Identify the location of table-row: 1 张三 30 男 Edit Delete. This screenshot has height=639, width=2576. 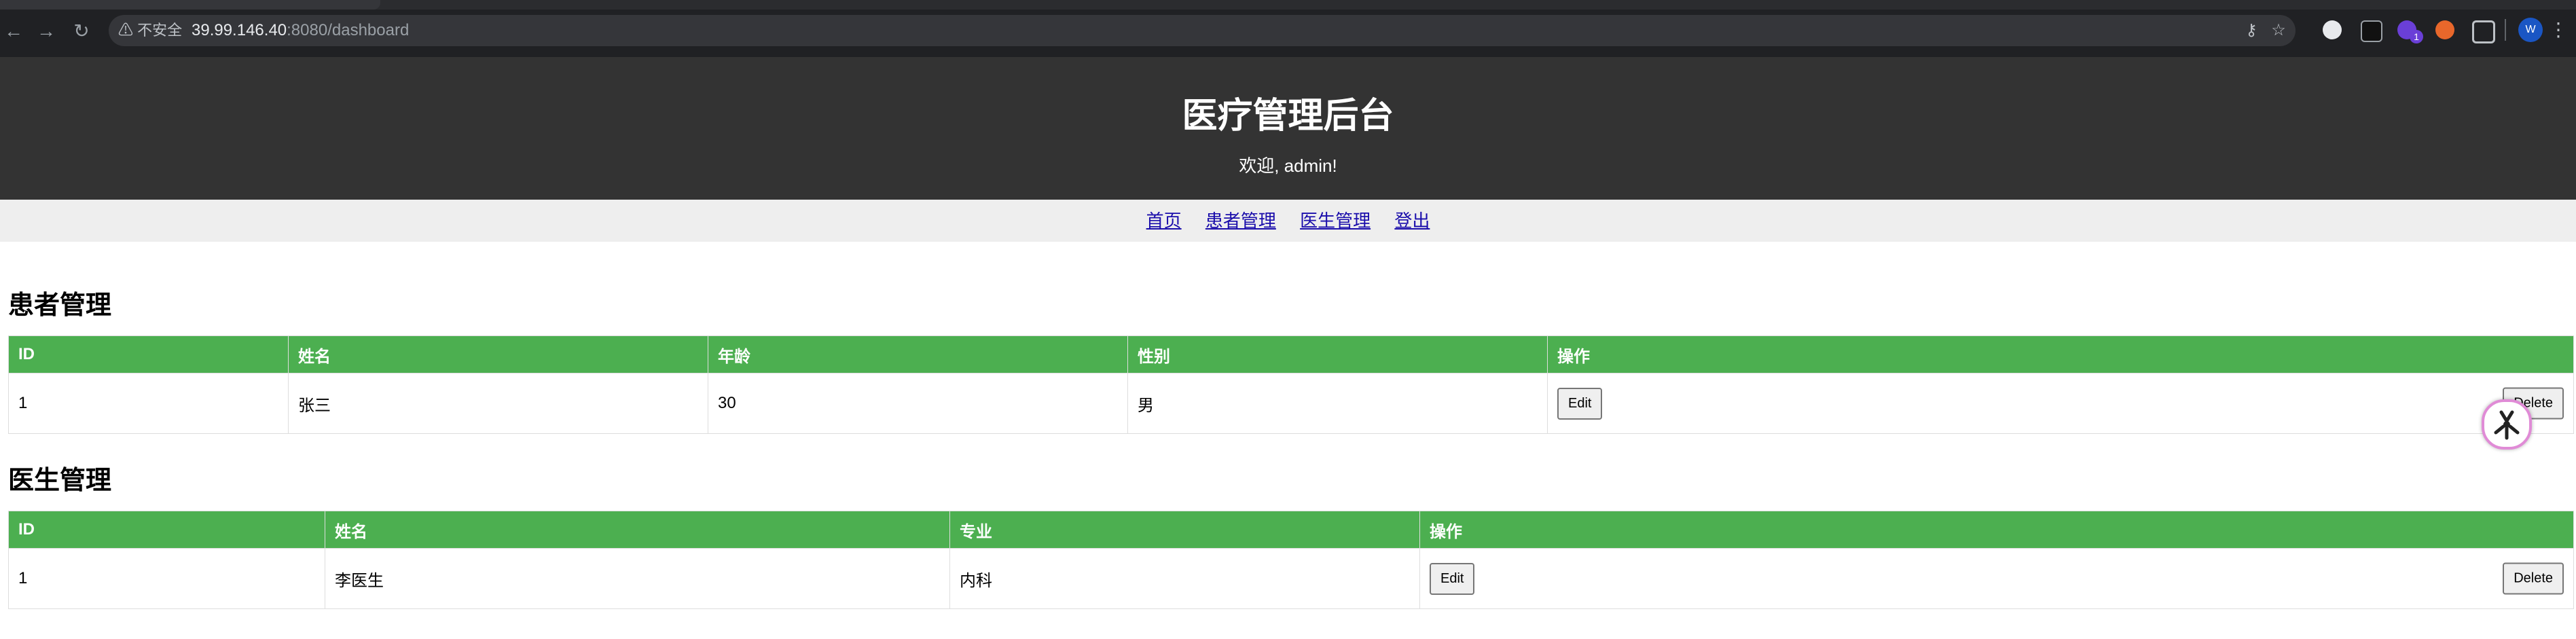
(1291, 403).